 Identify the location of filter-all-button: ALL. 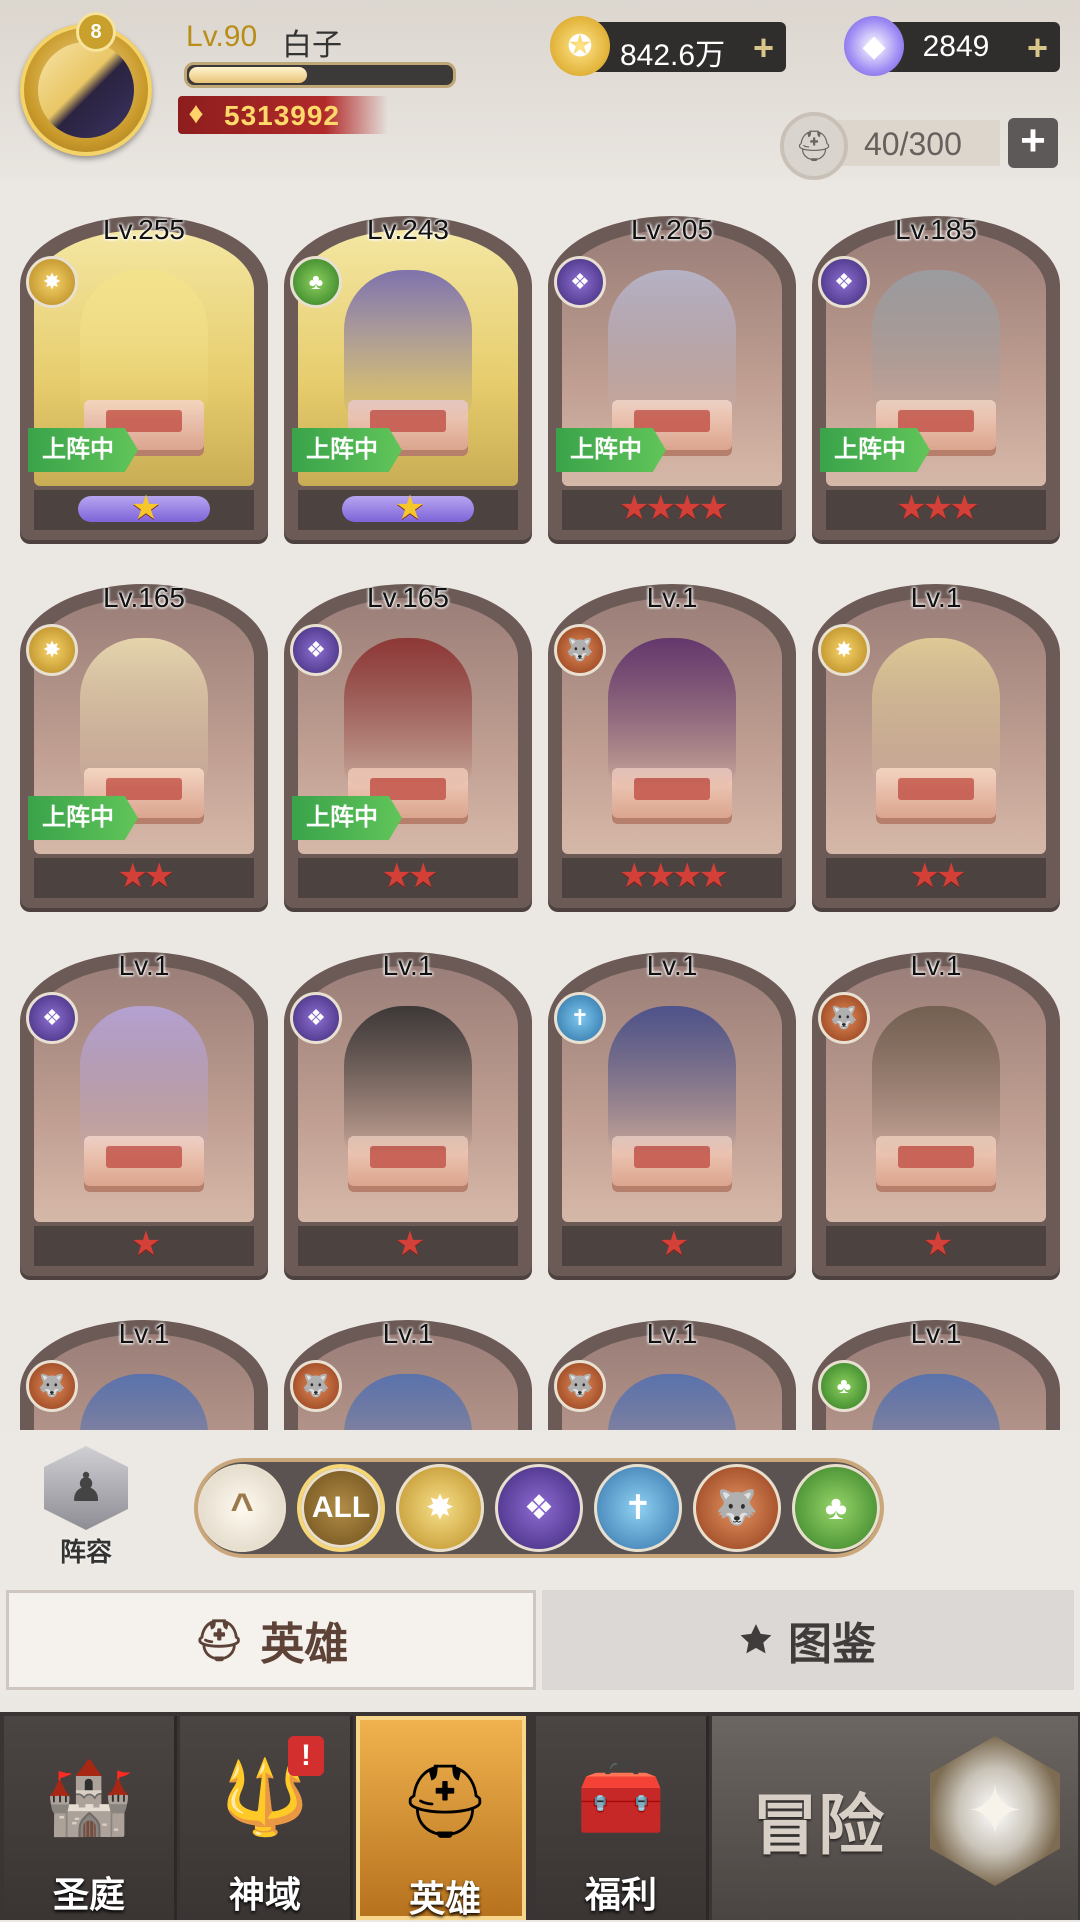
(341, 1508).